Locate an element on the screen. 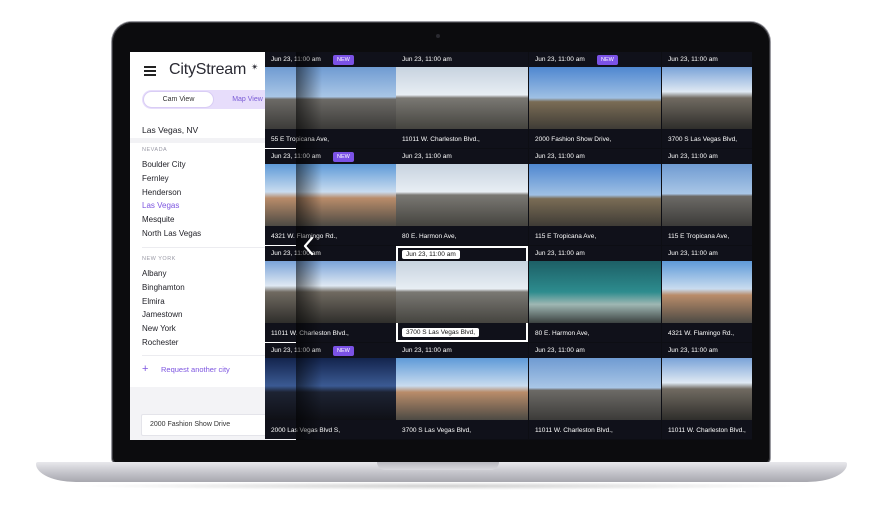  logo-mark-icon: ✴ is located at coordinates (255, 67).